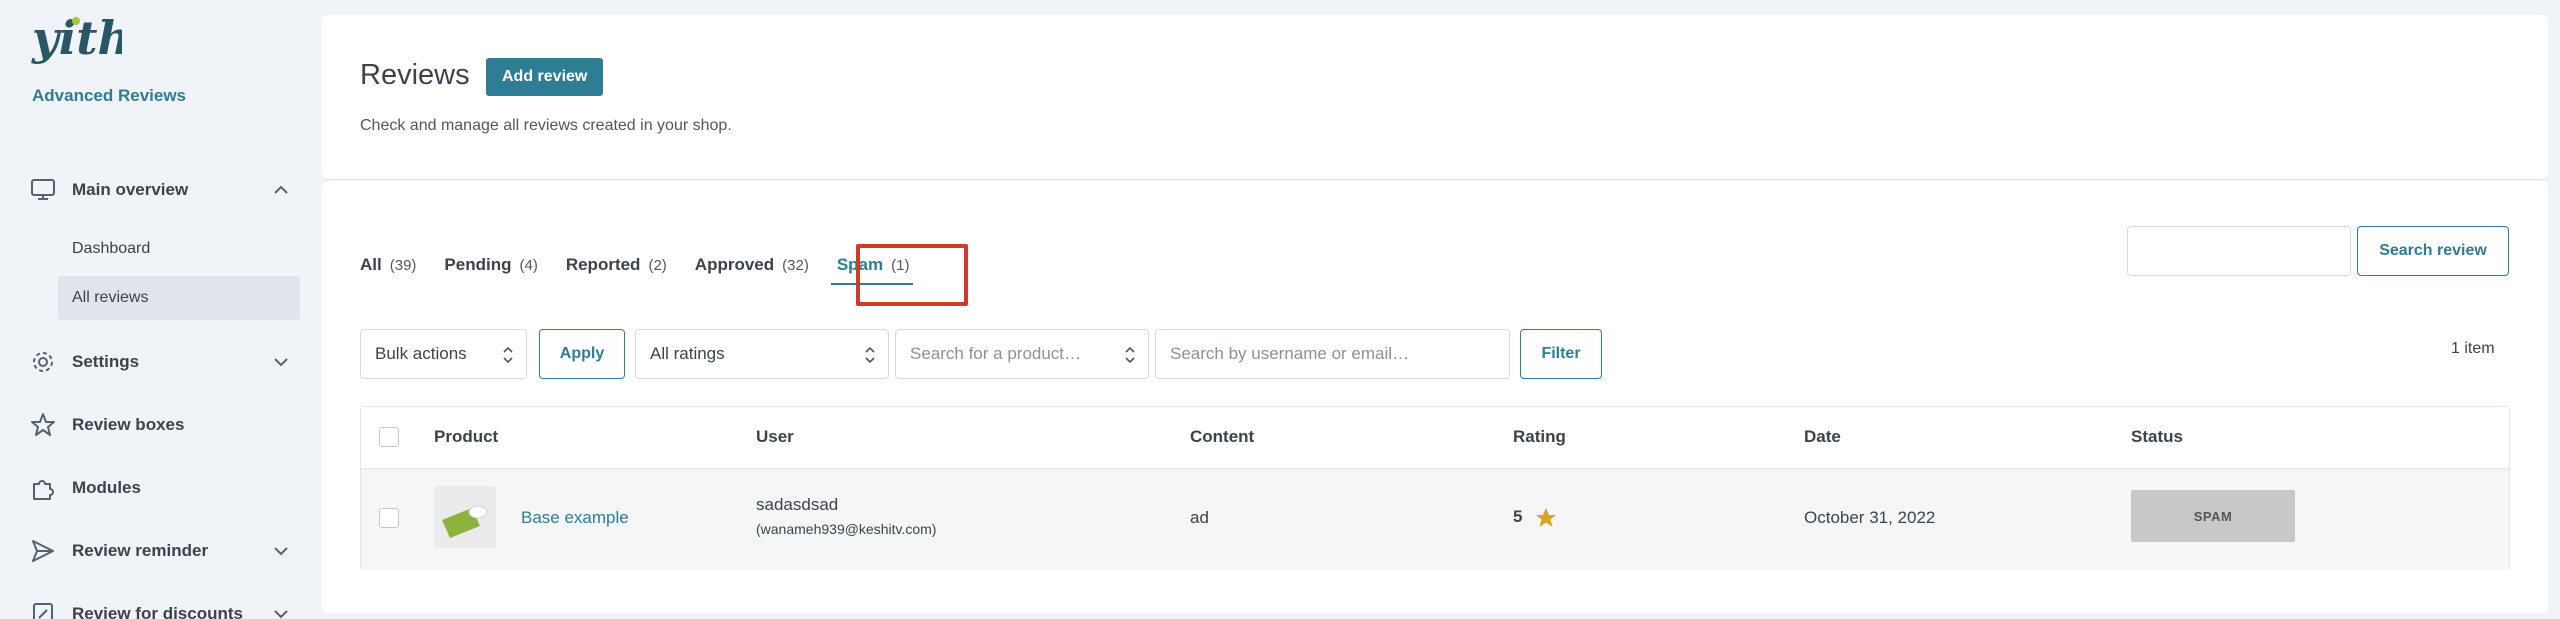 The image size is (2560, 619). I want to click on sidebar-item-review-reminder: Review reminder, so click(160, 551).